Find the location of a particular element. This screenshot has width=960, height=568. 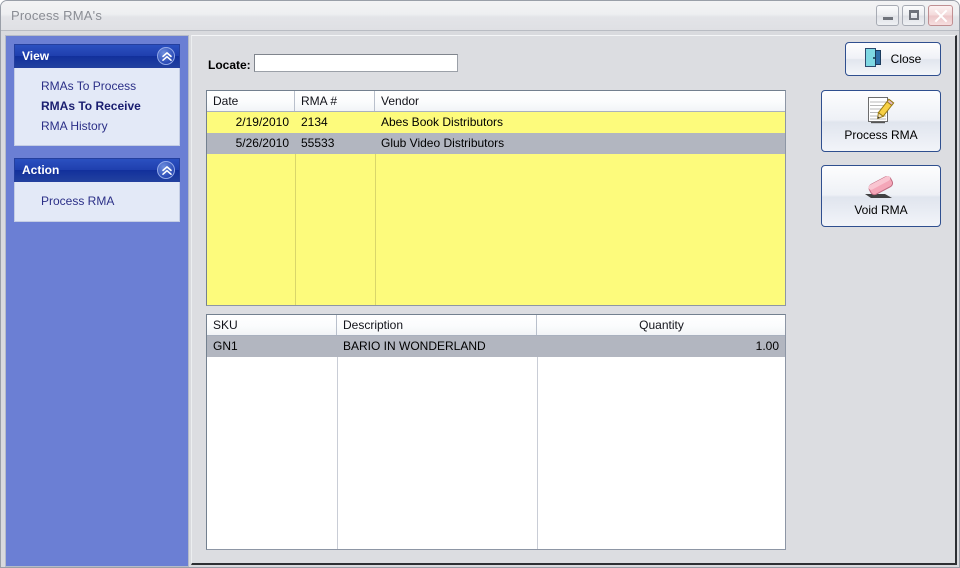

cell-quantity: 1.00 is located at coordinates (767, 346).